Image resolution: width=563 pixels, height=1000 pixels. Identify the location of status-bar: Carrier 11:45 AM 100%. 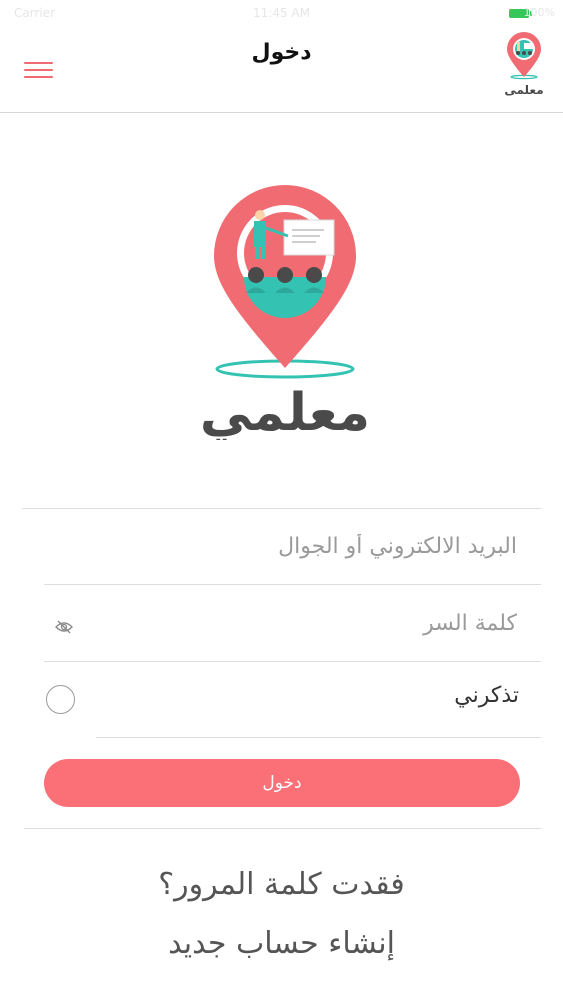
(281, 13).